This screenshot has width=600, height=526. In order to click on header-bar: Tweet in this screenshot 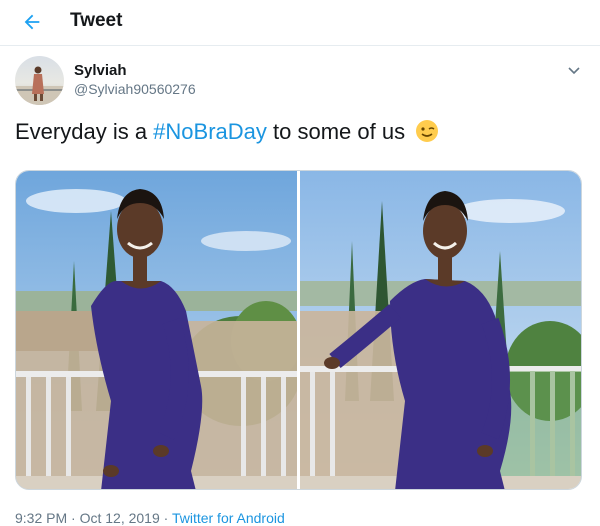, I will do `click(300, 23)`.